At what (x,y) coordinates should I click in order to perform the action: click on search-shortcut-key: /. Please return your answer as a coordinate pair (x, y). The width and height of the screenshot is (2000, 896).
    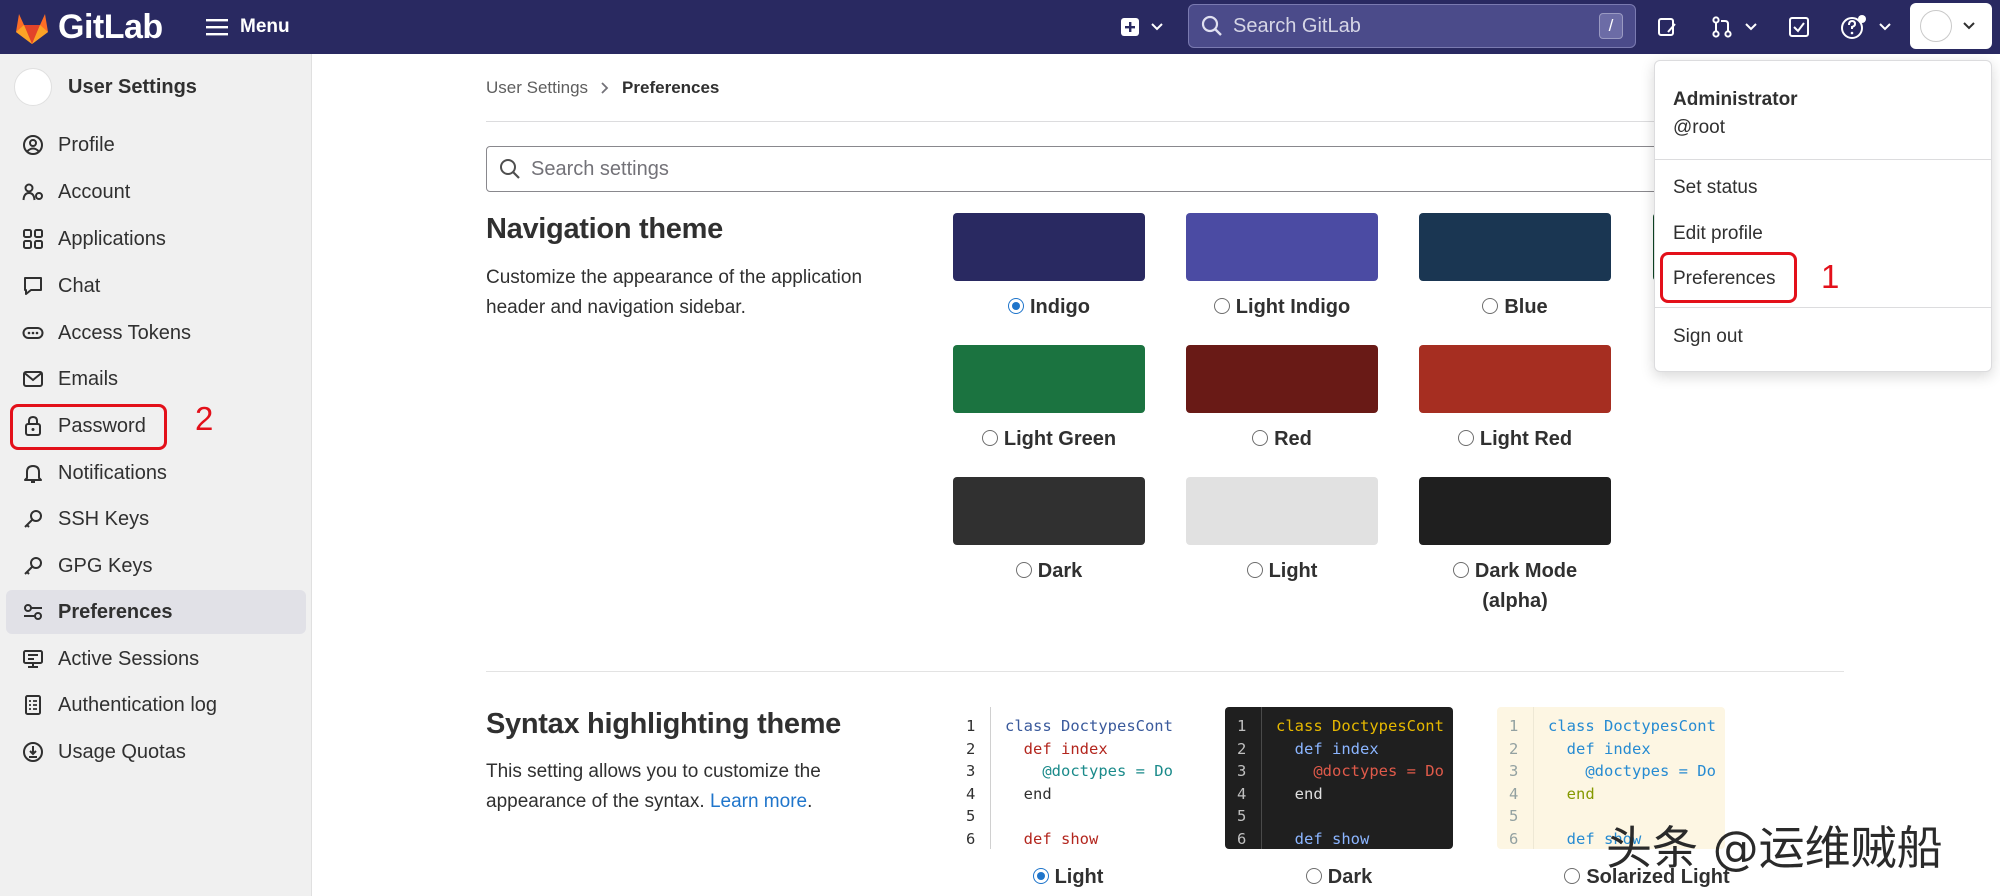
    Looking at the image, I should click on (1611, 26).